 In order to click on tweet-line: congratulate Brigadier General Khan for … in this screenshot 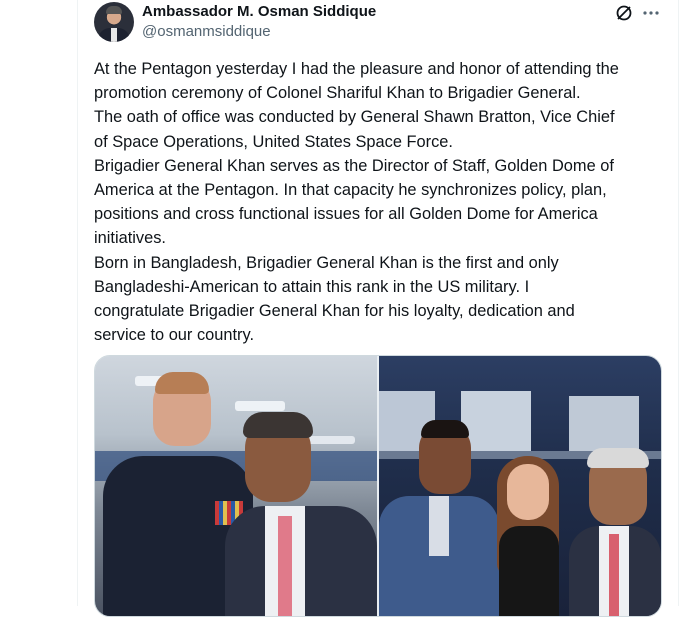, I will do `click(334, 311)`.